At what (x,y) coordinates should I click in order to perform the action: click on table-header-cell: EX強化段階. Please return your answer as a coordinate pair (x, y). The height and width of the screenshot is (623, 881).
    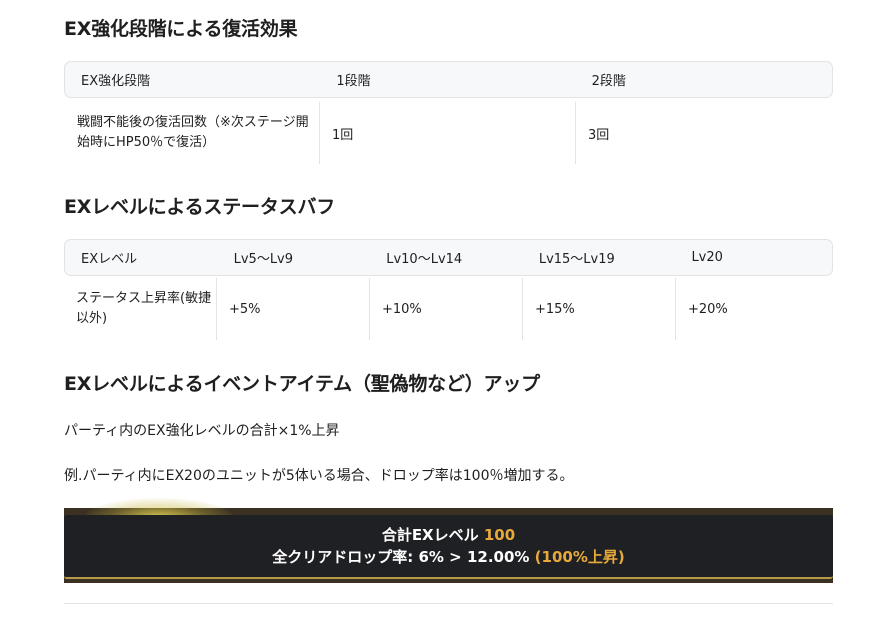
    Looking at the image, I should click on (116, 81).